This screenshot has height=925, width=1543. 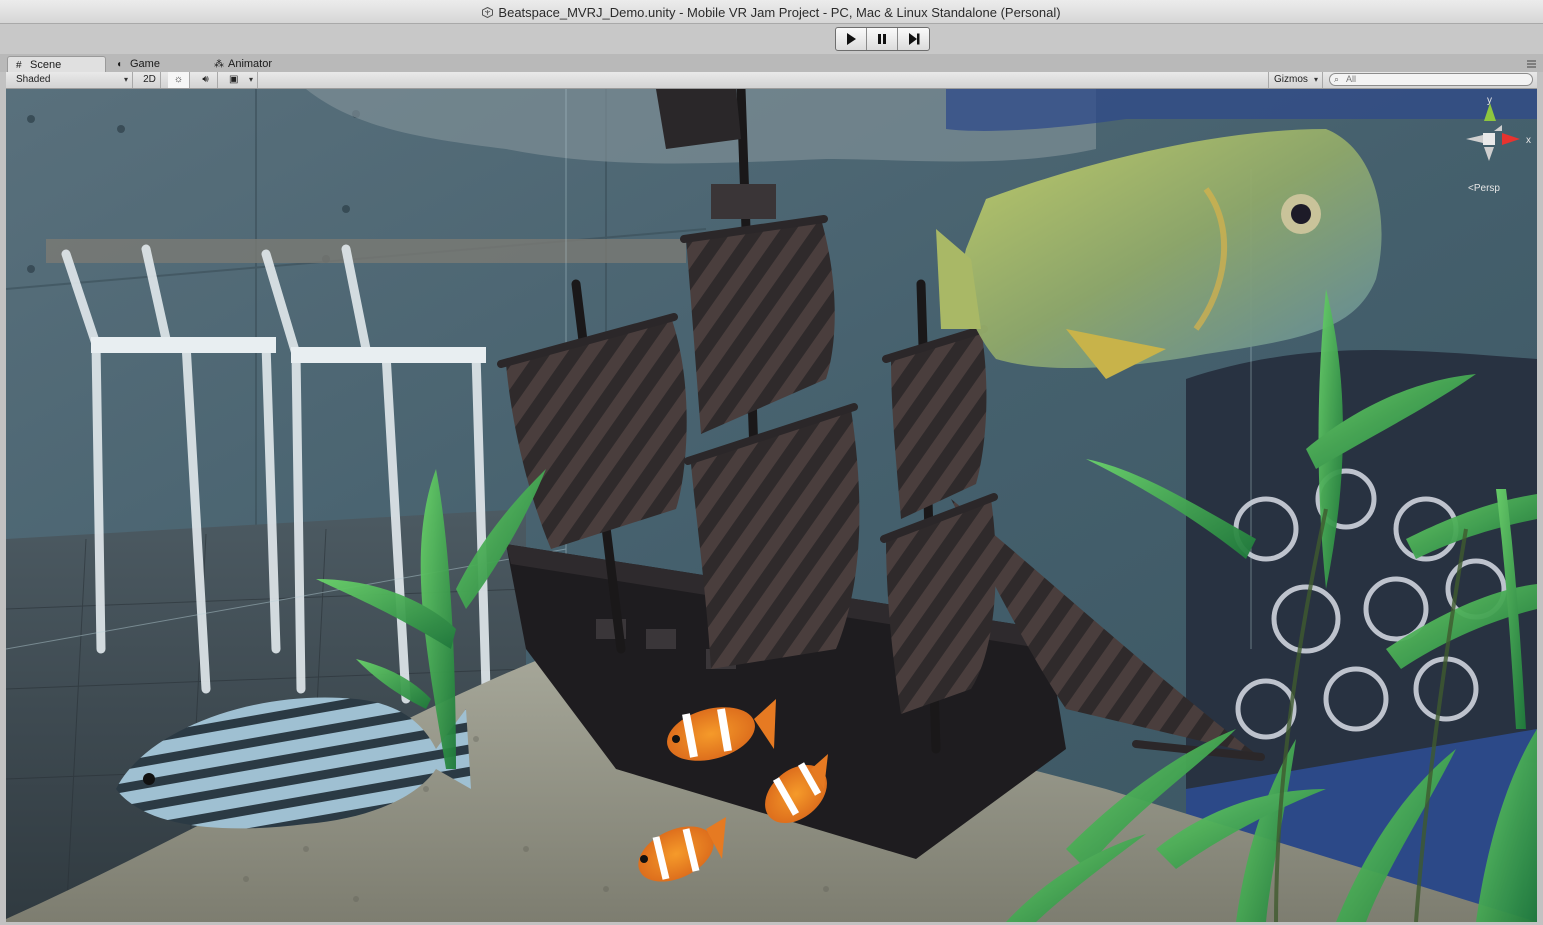 What do you see at coordinates (69, 80) in the screenshot?
I see `draw-mode-dropdown: Shaded ▾` at bounding box center [69, 80].